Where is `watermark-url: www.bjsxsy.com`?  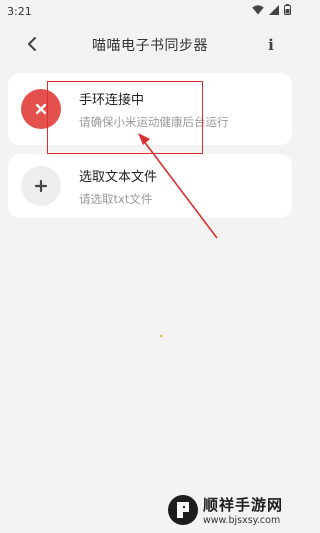
watermark-url: www.bjsxsy.com is located at coordinates (242, 520).